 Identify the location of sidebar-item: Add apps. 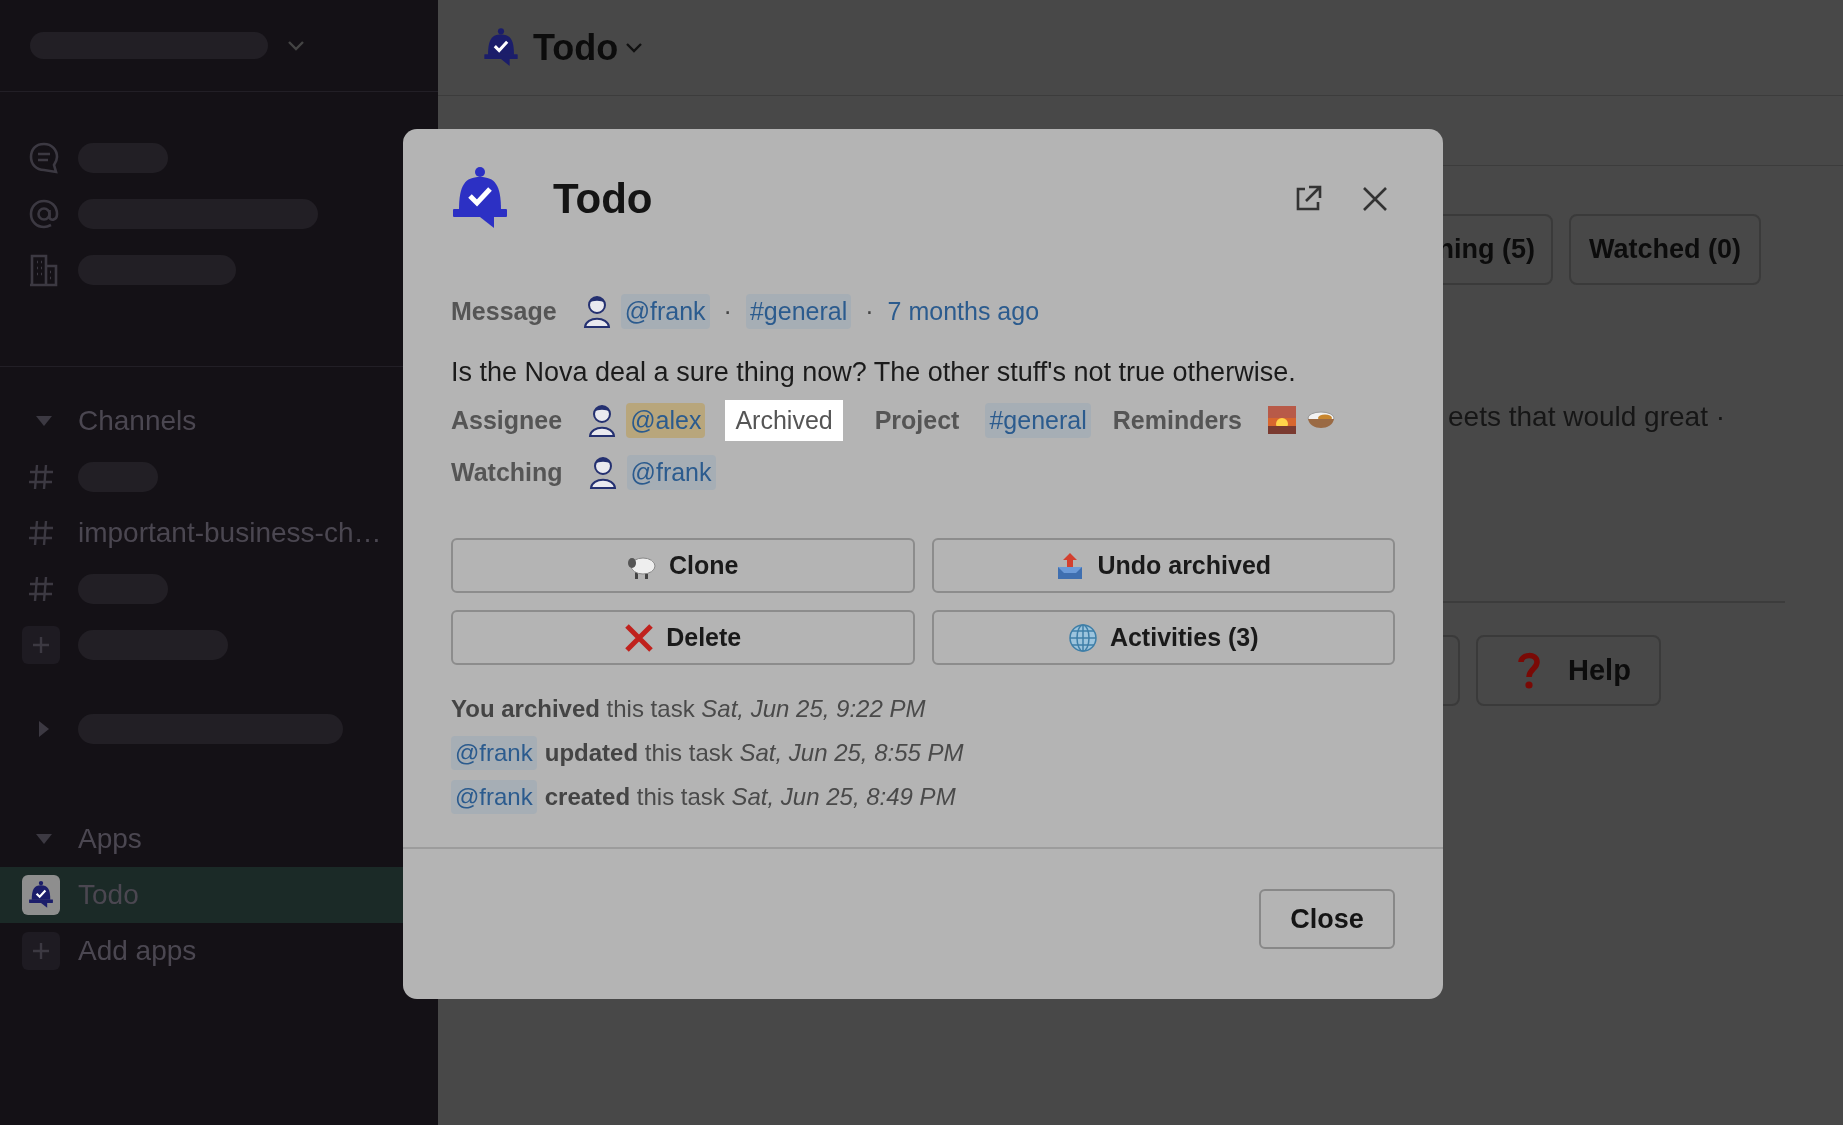
(219, 951).